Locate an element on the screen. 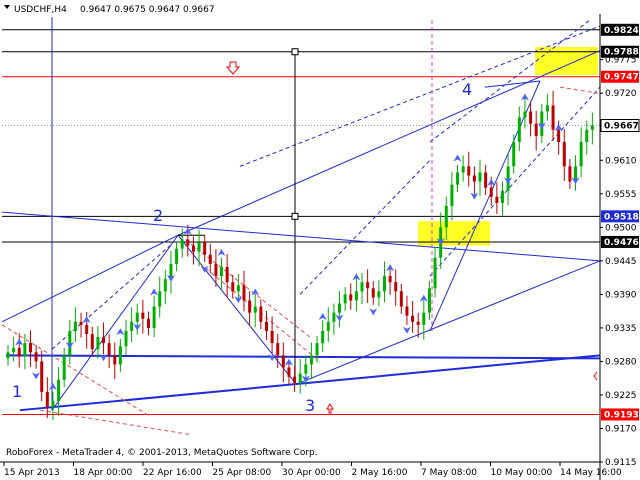 Image resolution: width=640 pixels, height=480 pixels. y-tick-label: 0.9170 is located at coordinates (621, 429).